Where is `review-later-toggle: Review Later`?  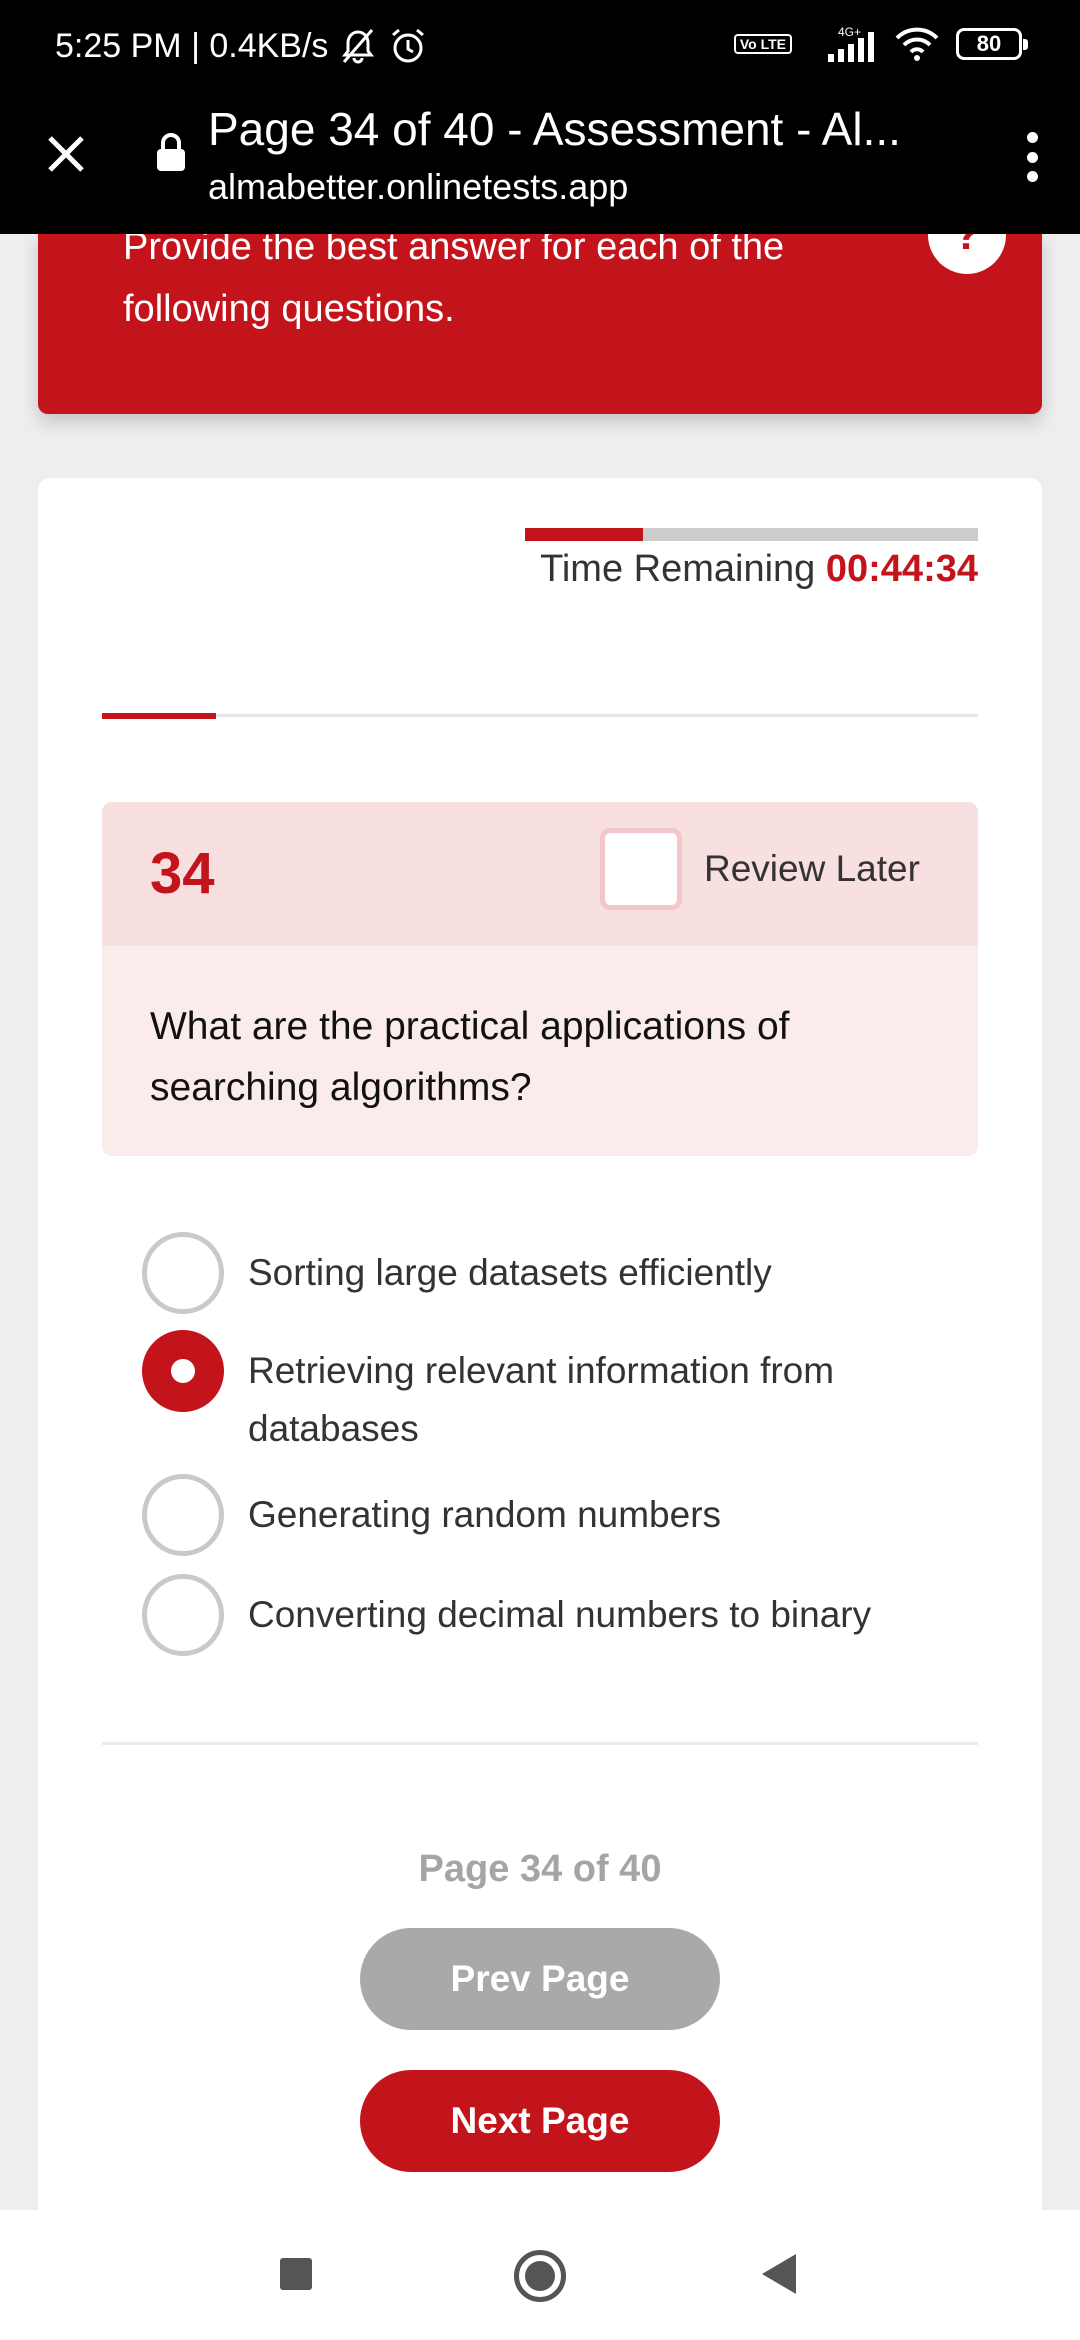 review-later-toggle: Review Later is located at coordinates (760, 869).